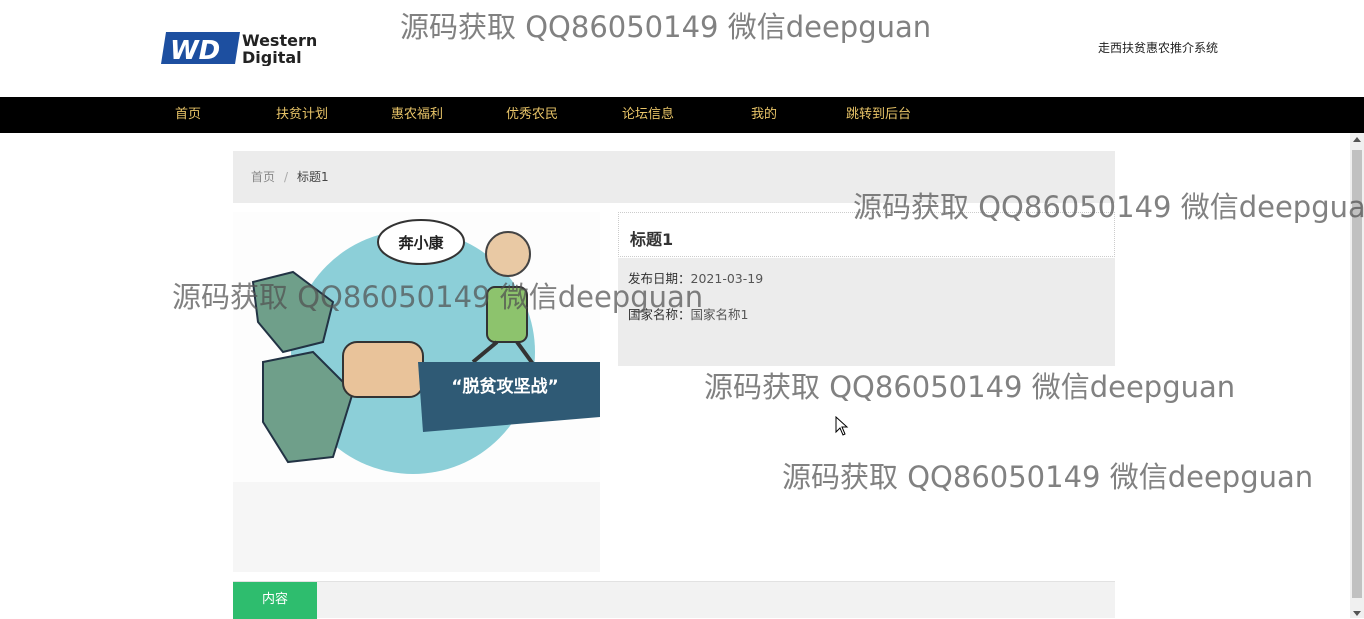  Describe the element at coordinates (239, 49) in the screenshot. I see `logo-graphic: WD Western Digital` at that location.